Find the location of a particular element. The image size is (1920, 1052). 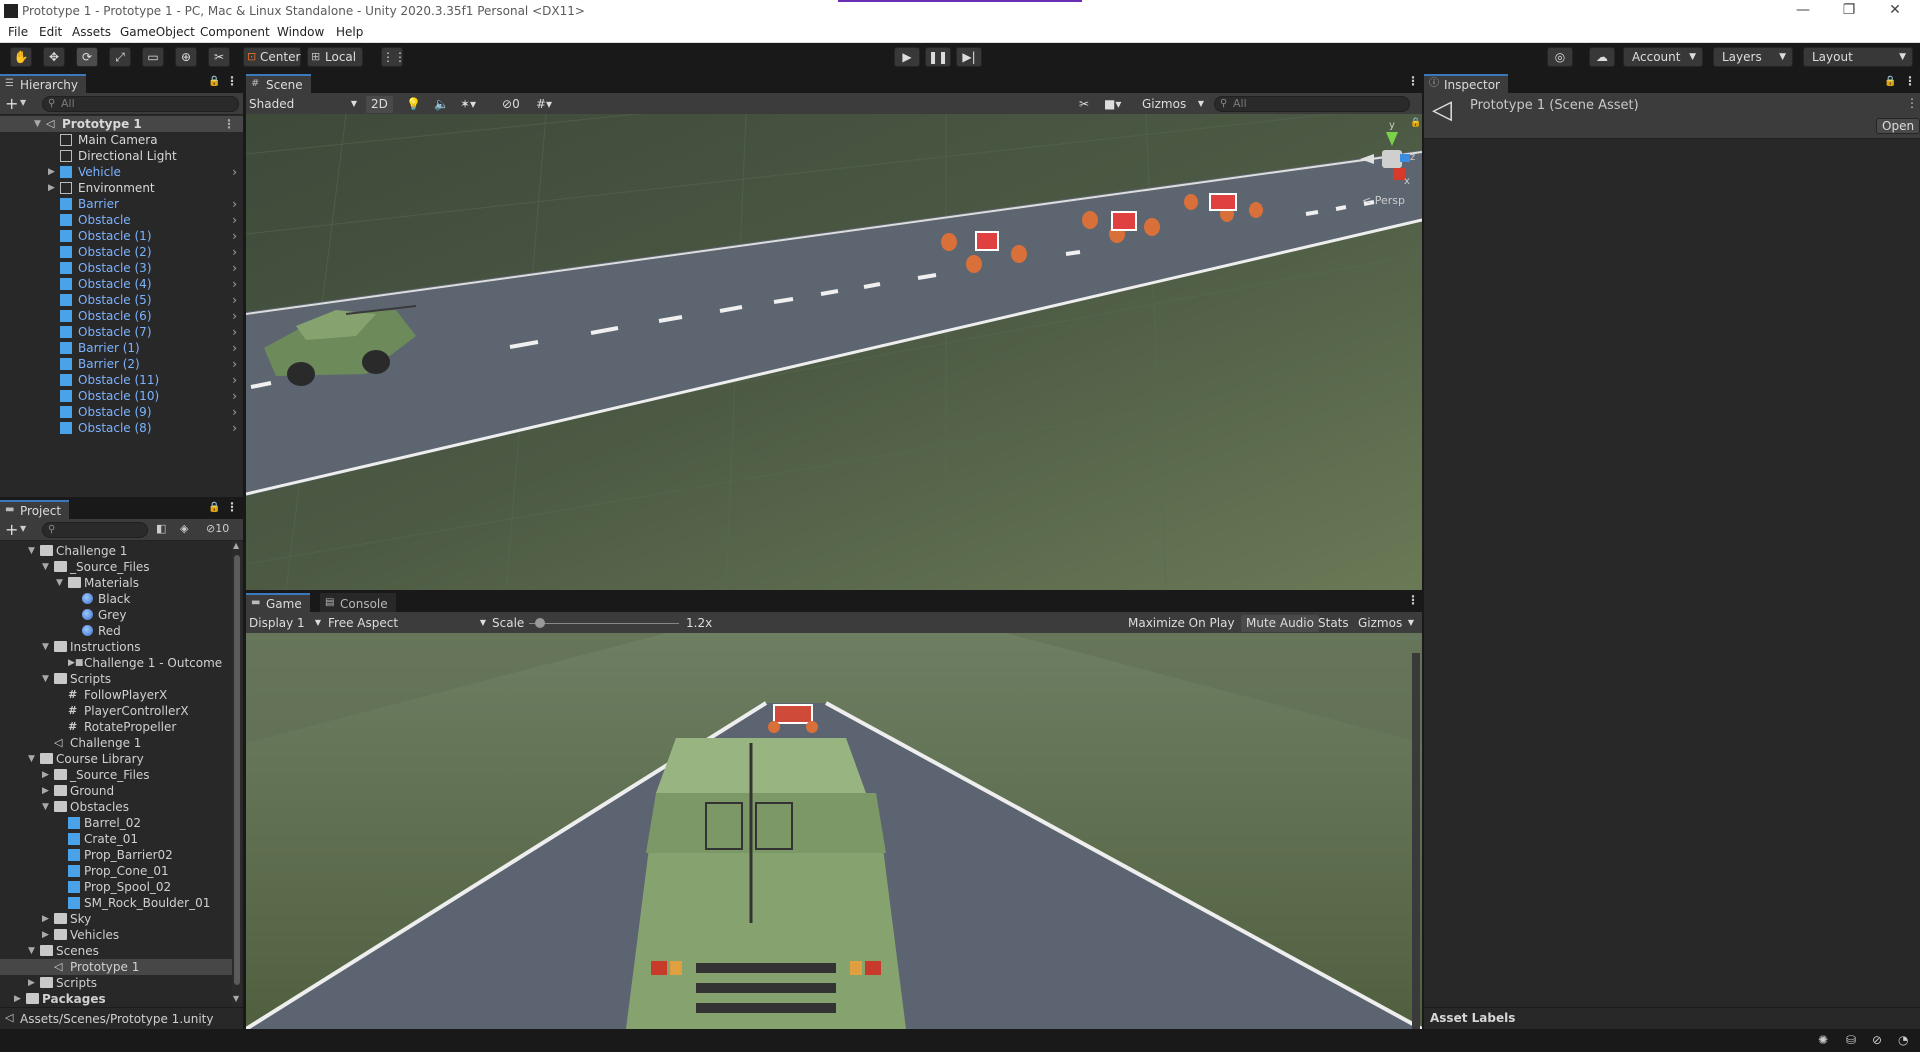

tab-hierarchy: ☰ Hierarchy is located at coordinates (43, 83).